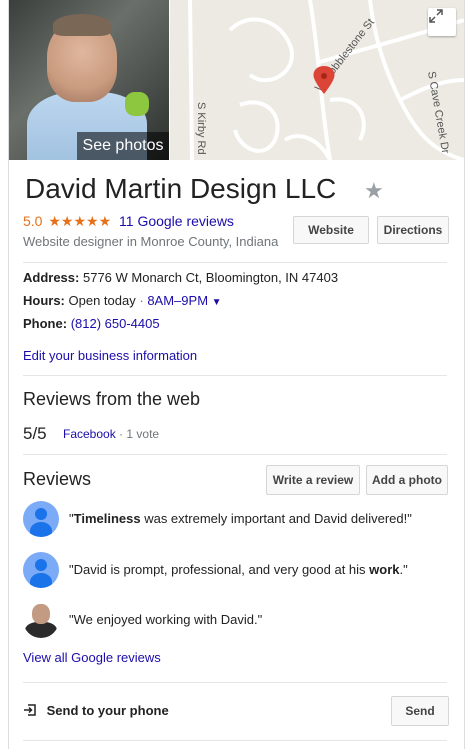 This screenshot has height=749, width=470. I want to click on website-button: Website, so click(331, 230).